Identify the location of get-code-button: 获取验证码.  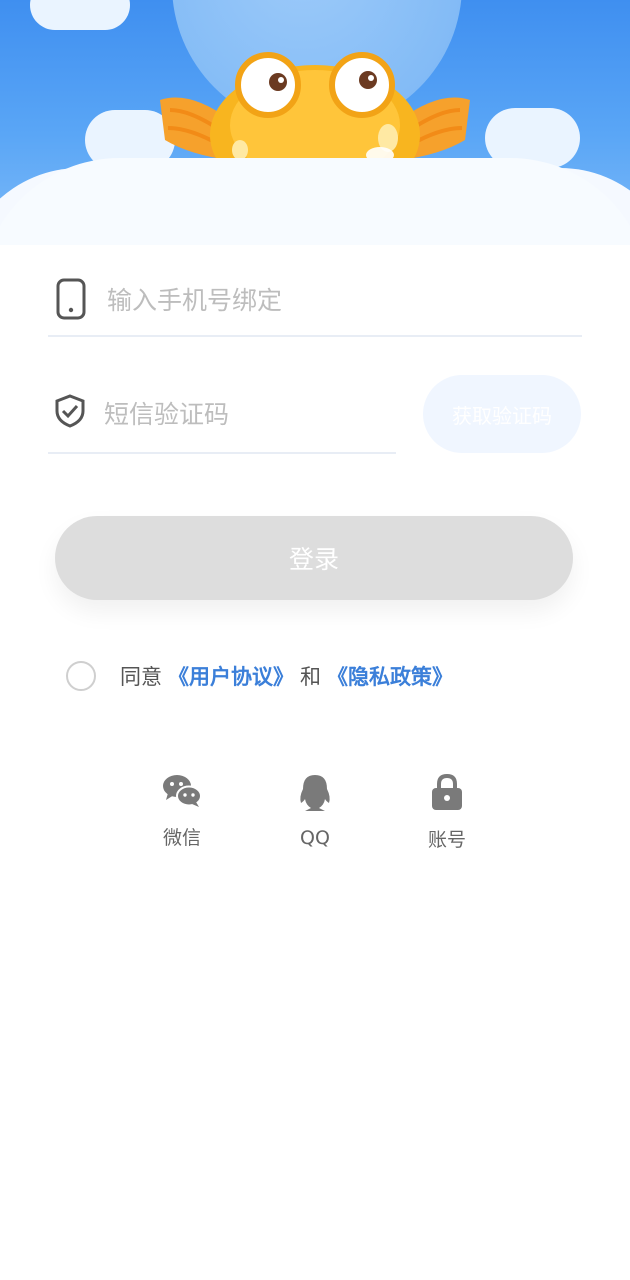
(502, 414).